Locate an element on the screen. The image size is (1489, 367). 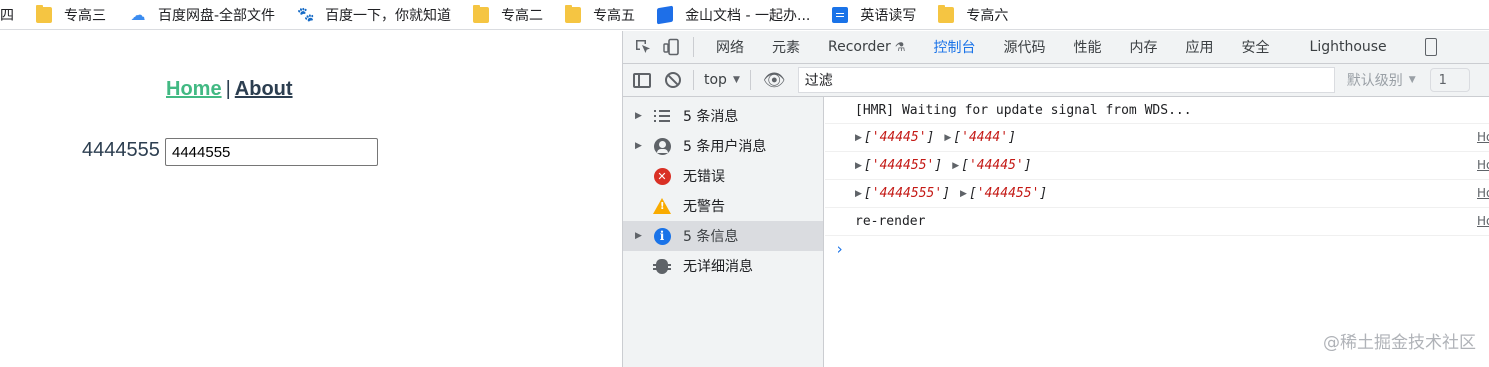
bookmark-item: 专高五 is located at coordinates (600, 14).